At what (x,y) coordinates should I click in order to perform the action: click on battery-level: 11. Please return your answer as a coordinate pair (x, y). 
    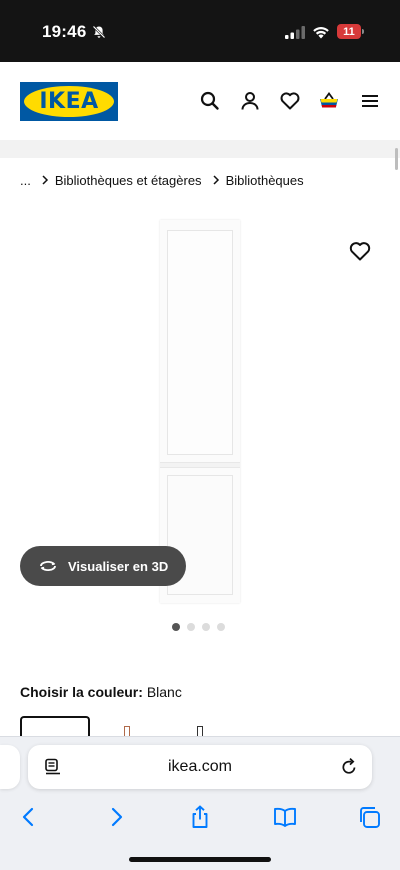
    Looking at the image, I should click on (349, 31).